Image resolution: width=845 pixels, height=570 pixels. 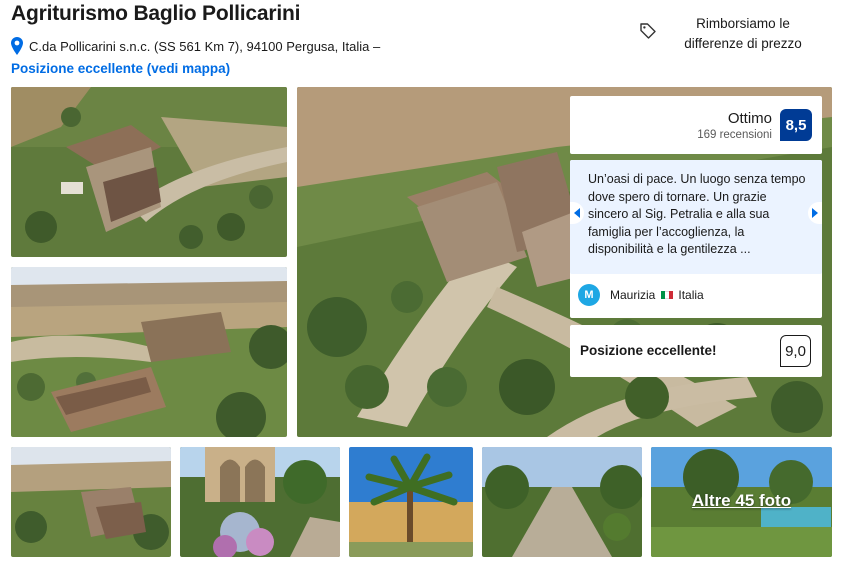 I want to click on chevron-right-icon, so click(x=815, y=213).